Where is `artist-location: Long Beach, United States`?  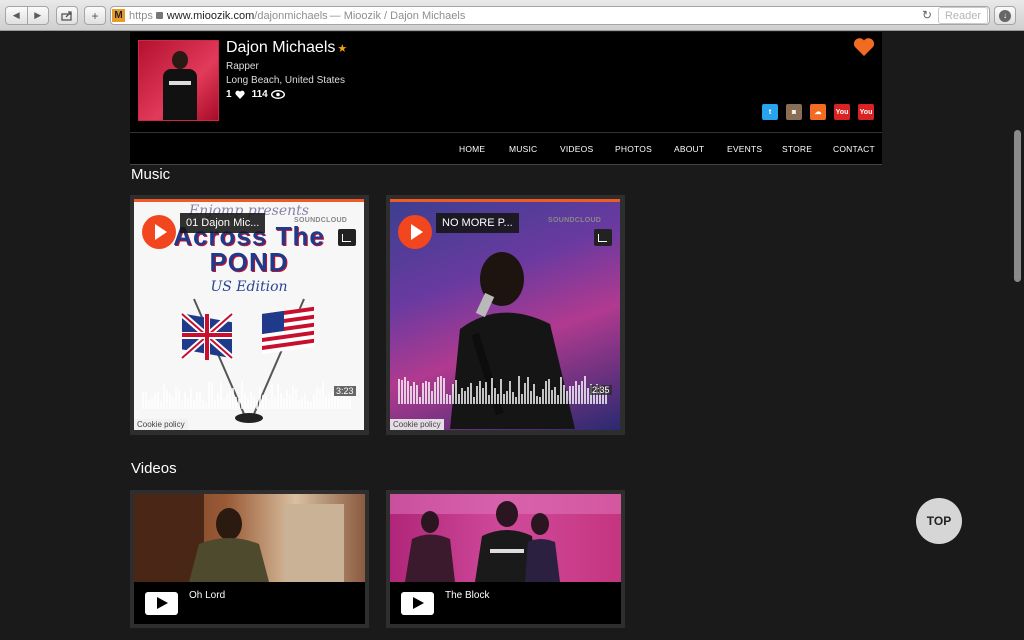
artist-location: Long Beach, United States is located at coordinates (285, 80).